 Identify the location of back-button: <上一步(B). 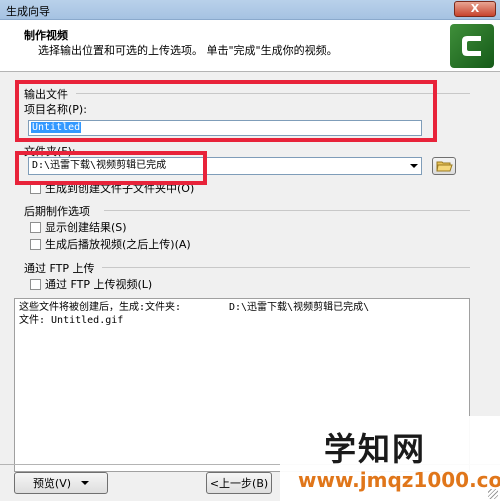
(239, 483).